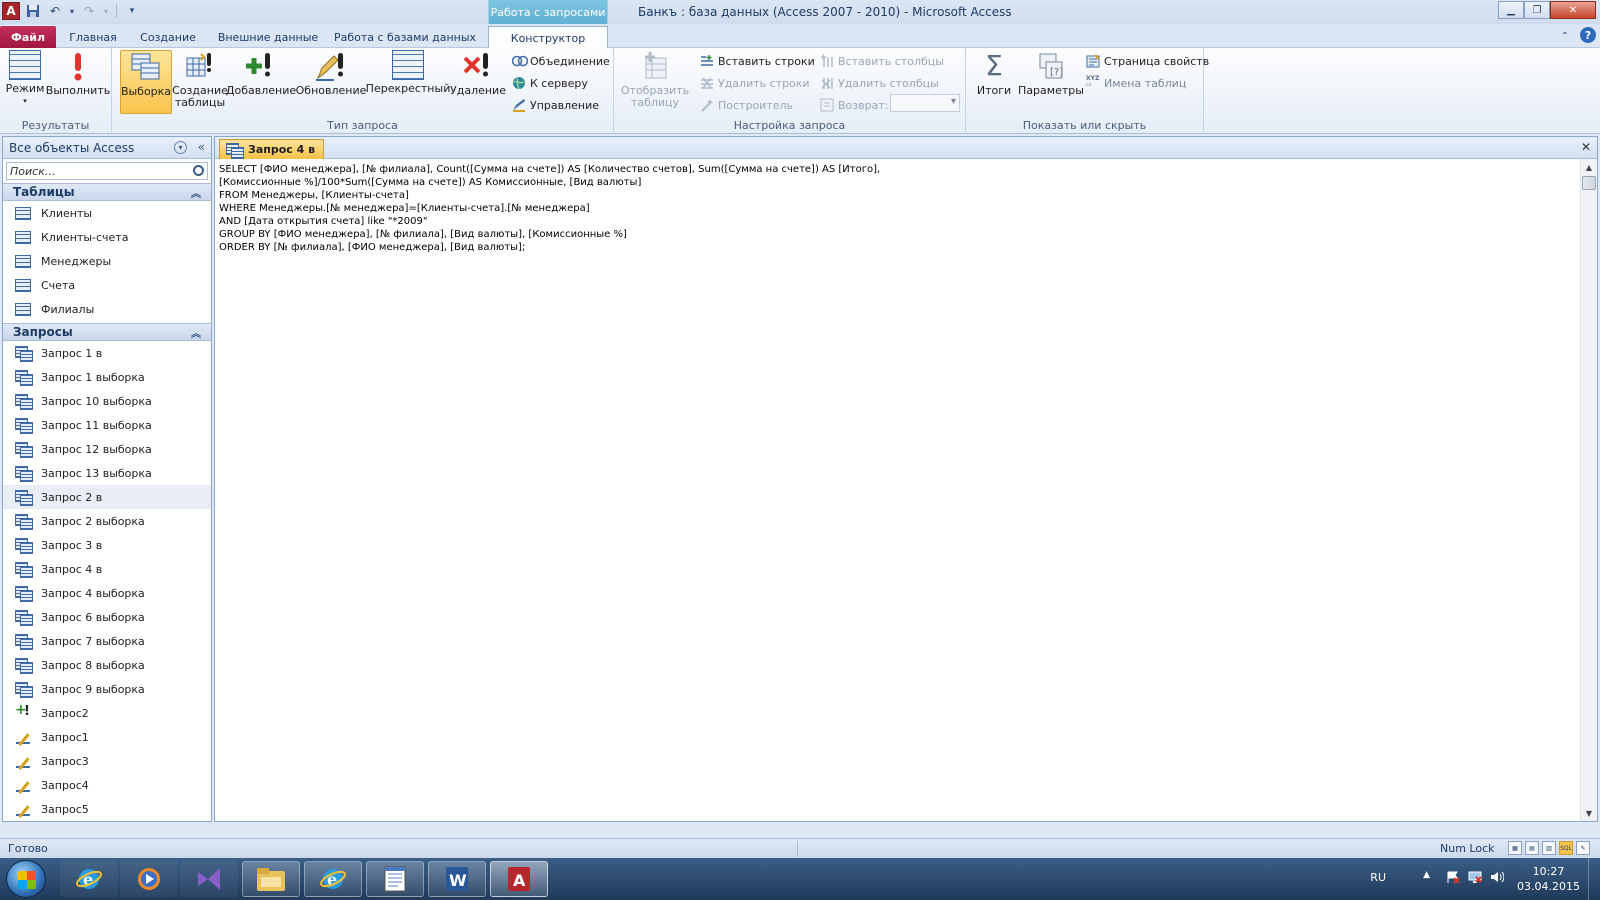 This screenshot has height=900, width=1600. I want to click on tab-home: Главная, so click(93, 37).